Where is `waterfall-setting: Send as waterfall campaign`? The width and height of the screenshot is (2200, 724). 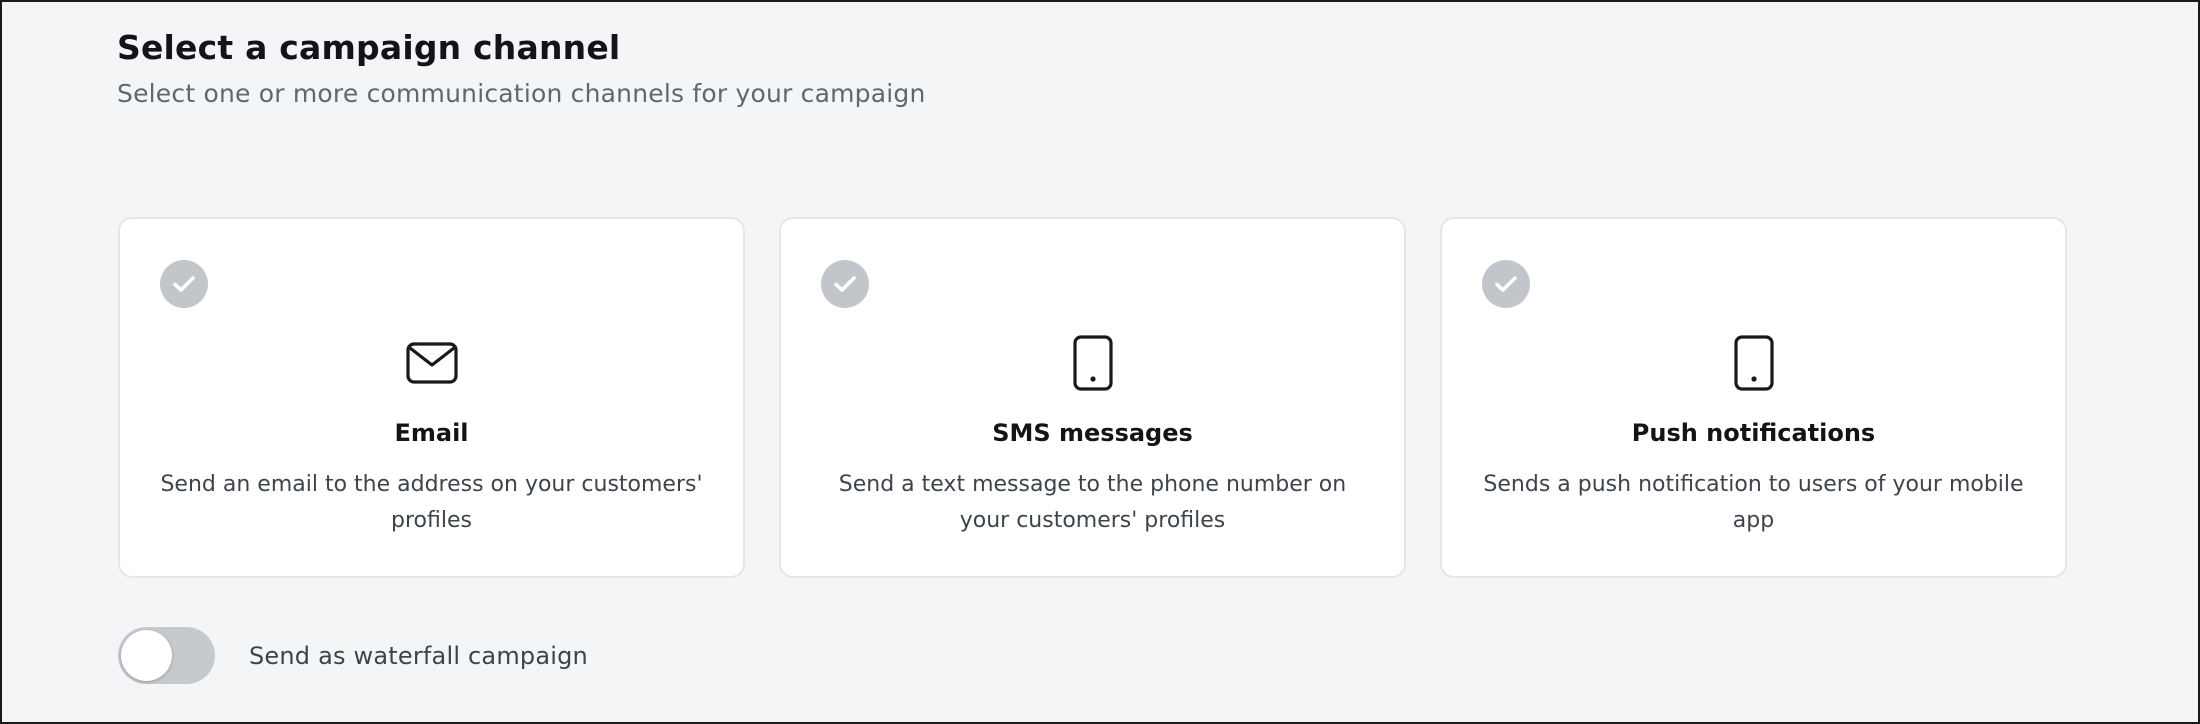 waterfall-setting: Send as waterfall campaign is located at coordinates (353, 655).